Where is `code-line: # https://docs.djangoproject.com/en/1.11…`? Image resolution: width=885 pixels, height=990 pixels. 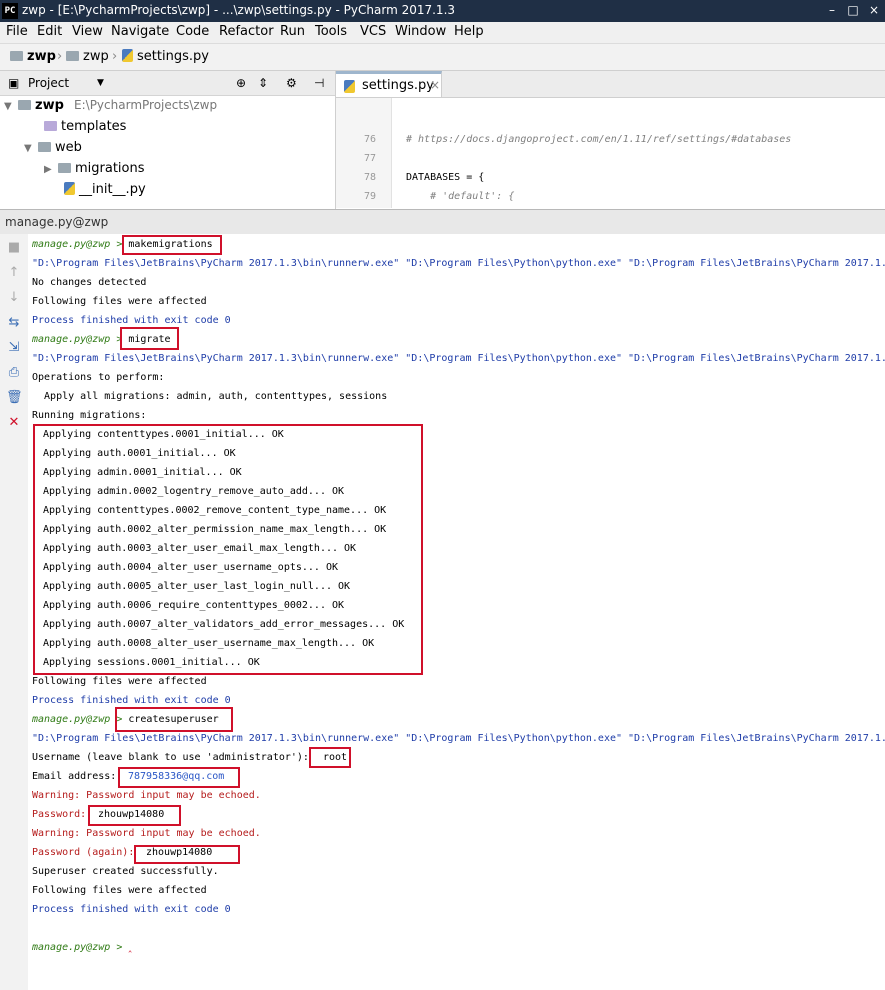 code-line: # https://docs.djangoproject.com/en/1.11… is located at coordinates (599, 139).